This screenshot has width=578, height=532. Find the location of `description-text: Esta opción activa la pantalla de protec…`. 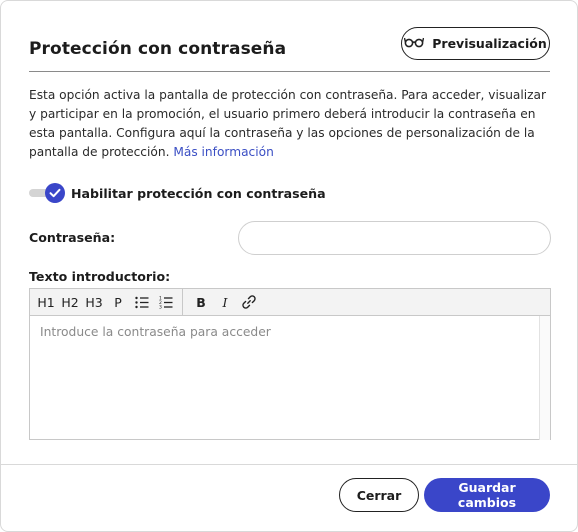

description-text: Esta opción activa la pantalla de protec… is located at coordinates (288, 123).